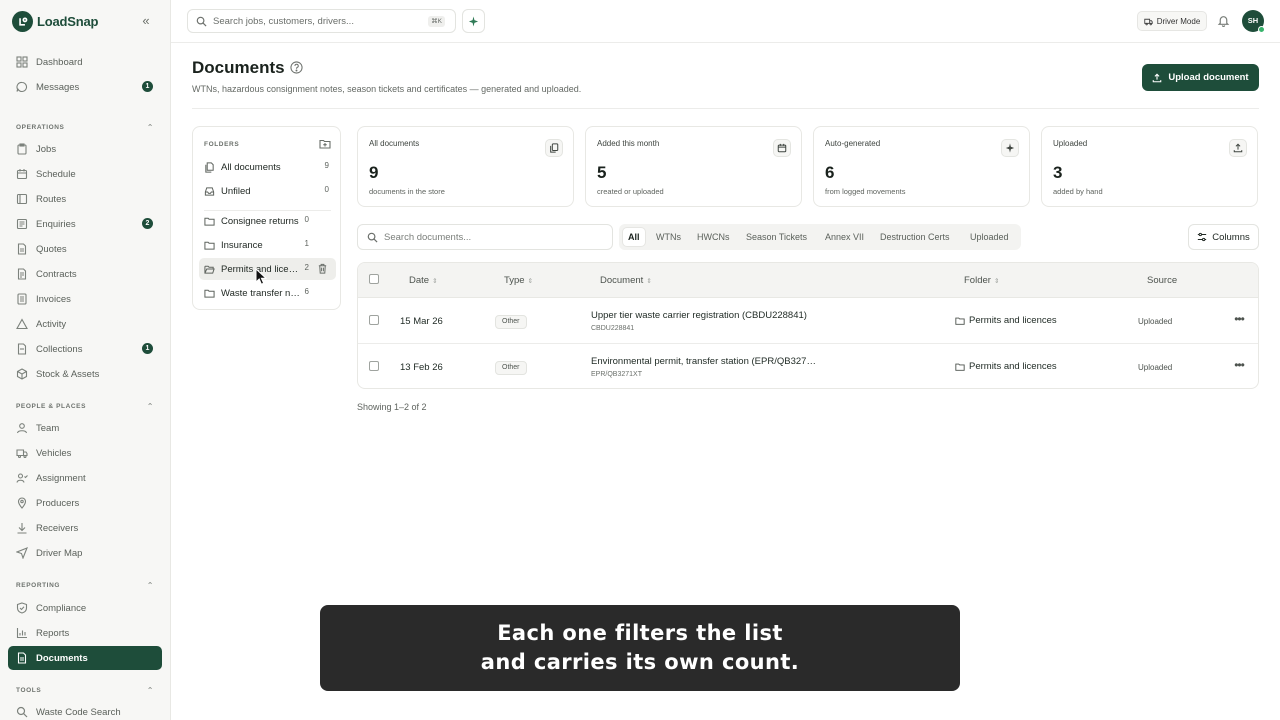 Image resolution: width=1280 pixels, height=720 pixels. I want to click on app-logo: LoadSnap, so click(86, 21).